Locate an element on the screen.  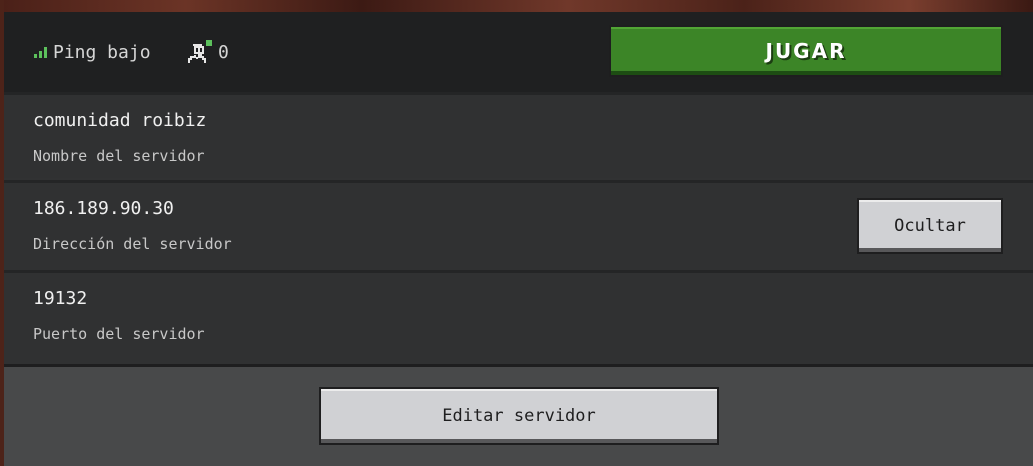
play-button: JUGAR is located at coordinates (806, 51).